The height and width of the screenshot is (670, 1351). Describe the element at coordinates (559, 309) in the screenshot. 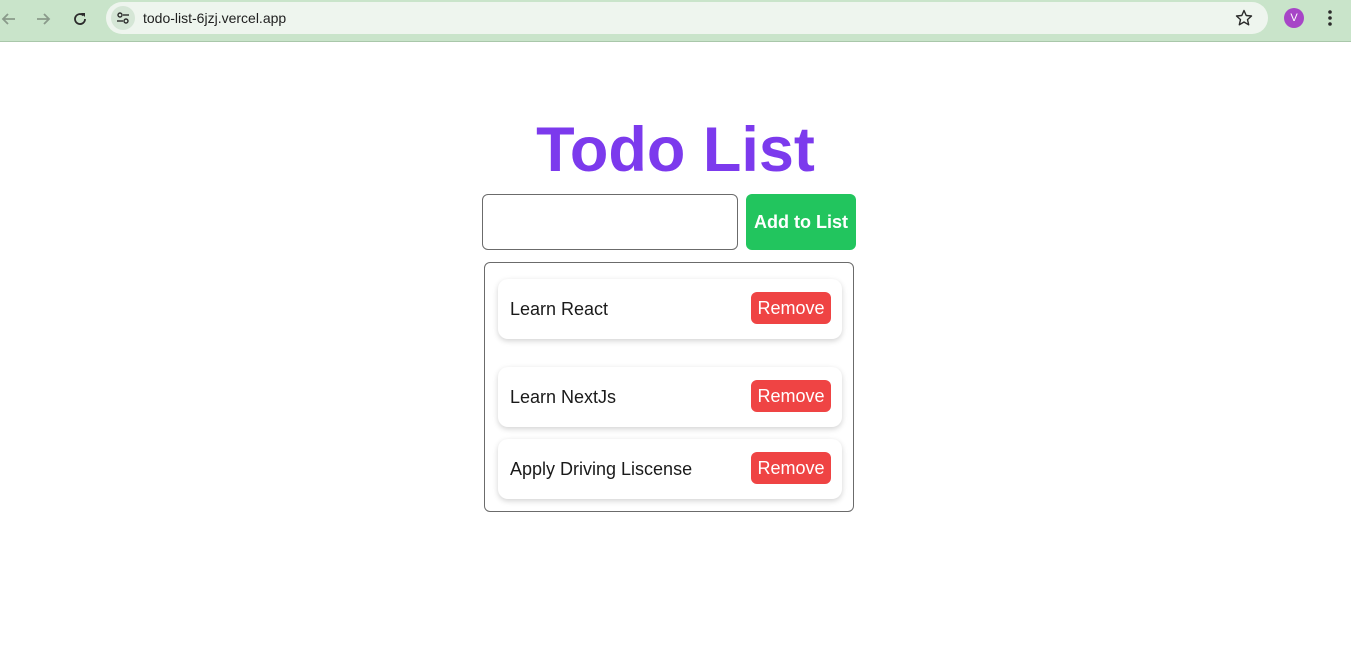

I see `todo-item-text: Learn React` at that location.